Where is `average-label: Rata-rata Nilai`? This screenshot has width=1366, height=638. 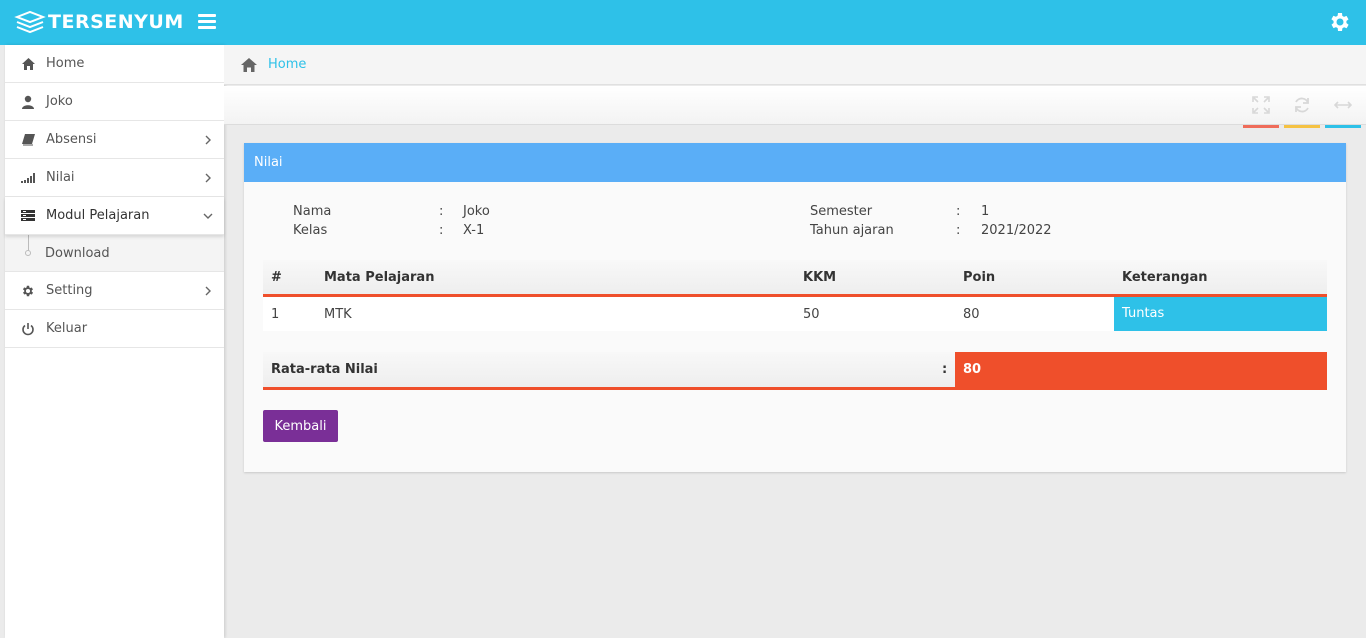
average-label: Rata-rata Nilai is located at coordinates (324, 369).